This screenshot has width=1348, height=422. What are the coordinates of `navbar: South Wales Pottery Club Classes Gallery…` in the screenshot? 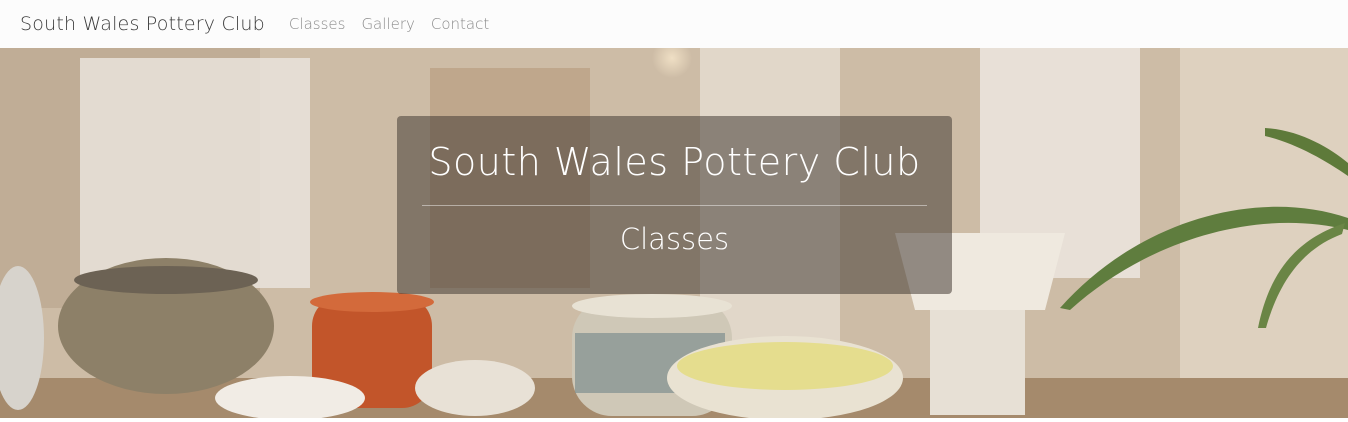 It's located at (674, 24).